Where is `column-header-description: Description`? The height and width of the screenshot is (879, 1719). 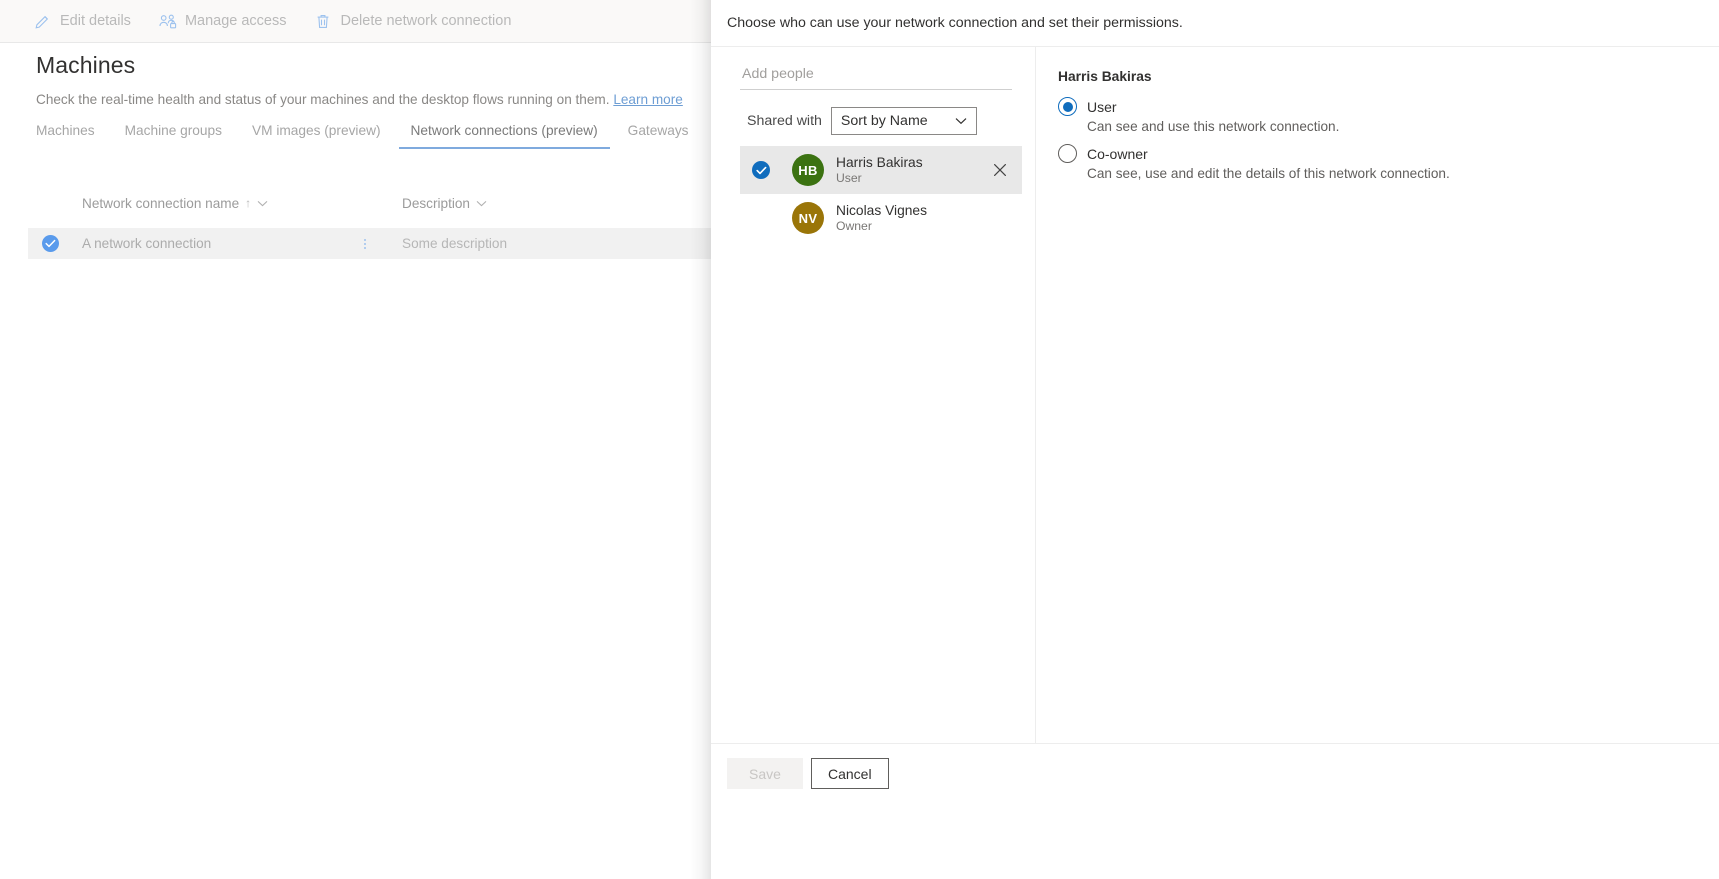 column-header-description: Description is located at coordinates (444, 203).